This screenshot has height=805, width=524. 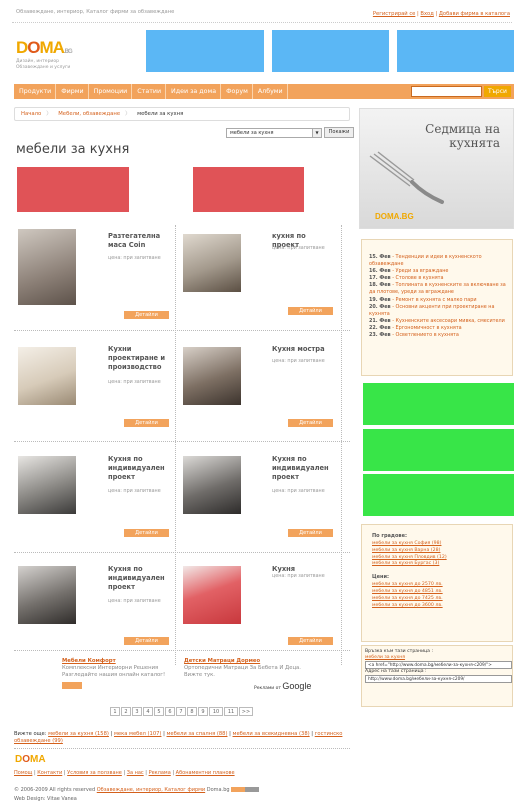 What do you see at coordinates (138, 358) in the screenshot?
I see `product-name: Кухни проектиране и производство` at bounding box center [138, 358].